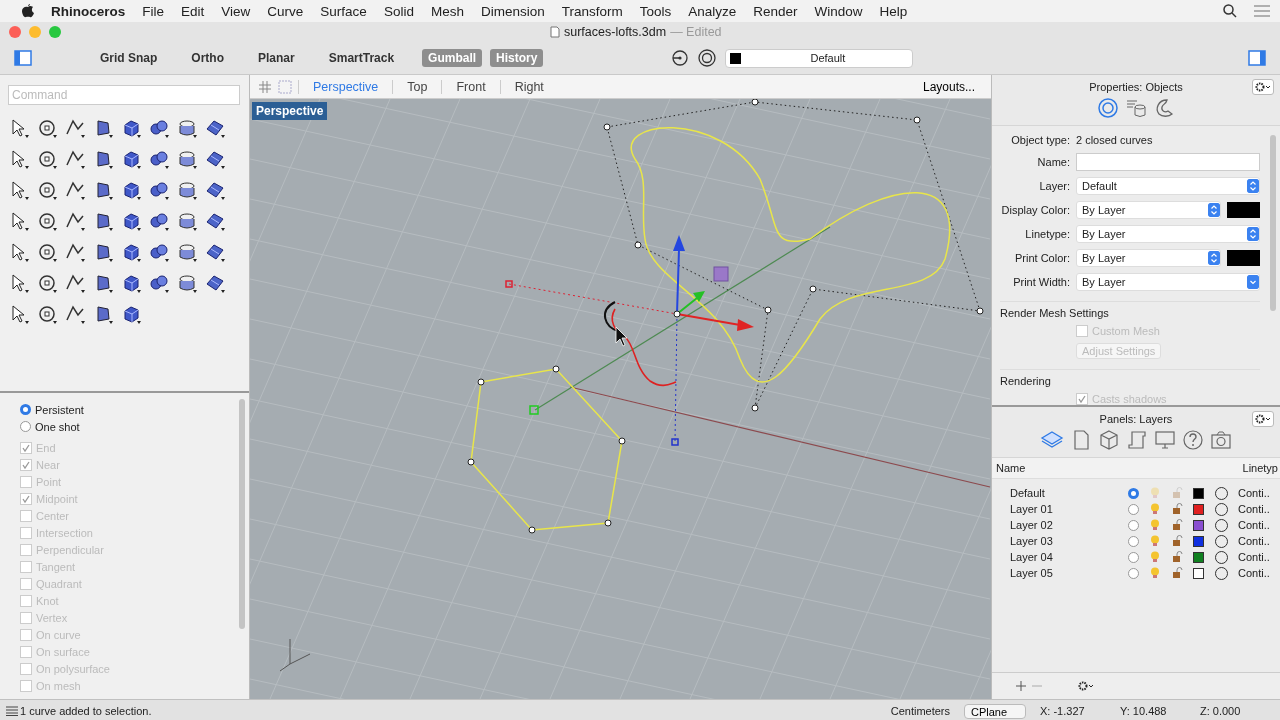 The height and width of the screenshot is (720, 1280). I want to click on column-header: Name, so click(1011, 468).